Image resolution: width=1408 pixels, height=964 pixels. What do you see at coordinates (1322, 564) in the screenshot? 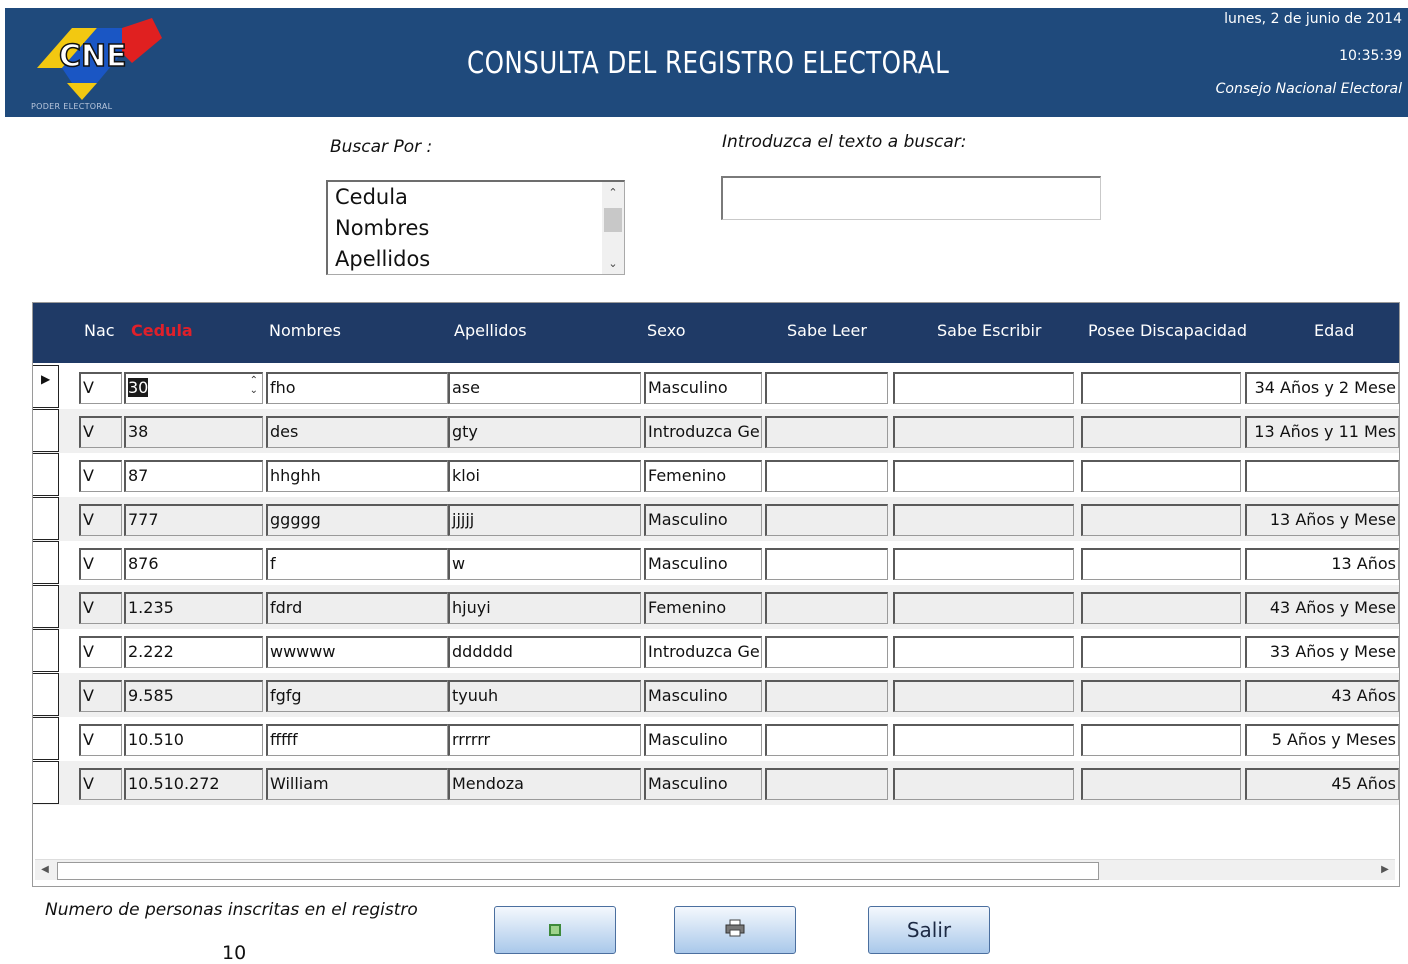
I see `cell-edad: 13 Años` at bounding box center [1322, 564].